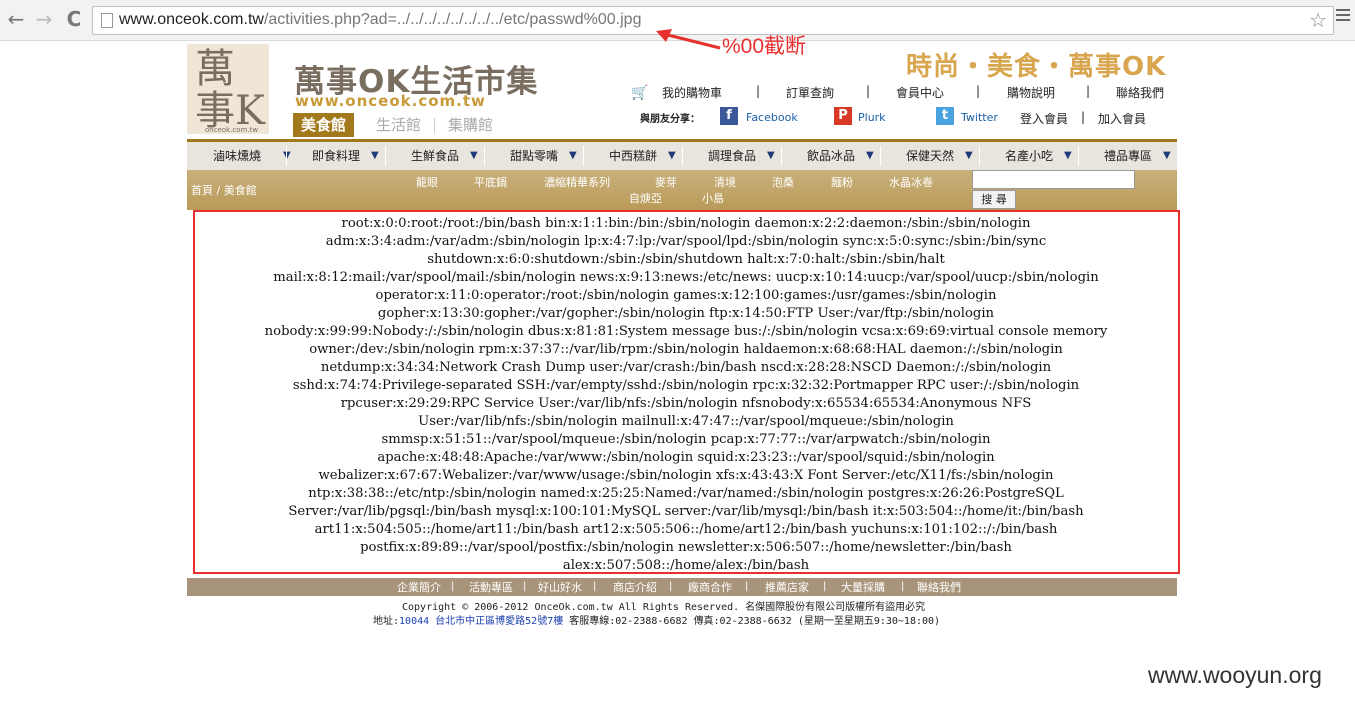 The height and width of the screenshot is (705, 1355). I want to click on link-member-center: 會員中心, so click(920, 92).